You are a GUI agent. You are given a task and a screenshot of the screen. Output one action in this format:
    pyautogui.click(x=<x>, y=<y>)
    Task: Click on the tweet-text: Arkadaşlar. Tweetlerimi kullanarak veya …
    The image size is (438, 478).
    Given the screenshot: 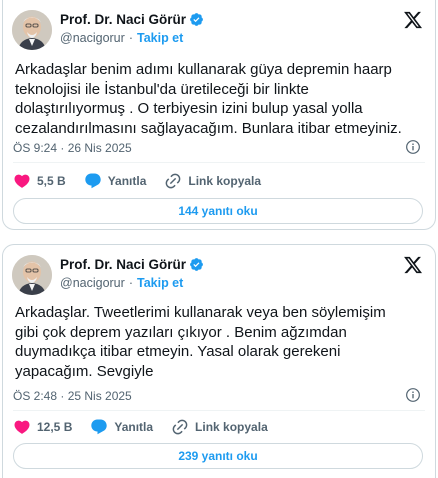 What is the action you would take?
    pyautogui.click(x=200, y=342)
    